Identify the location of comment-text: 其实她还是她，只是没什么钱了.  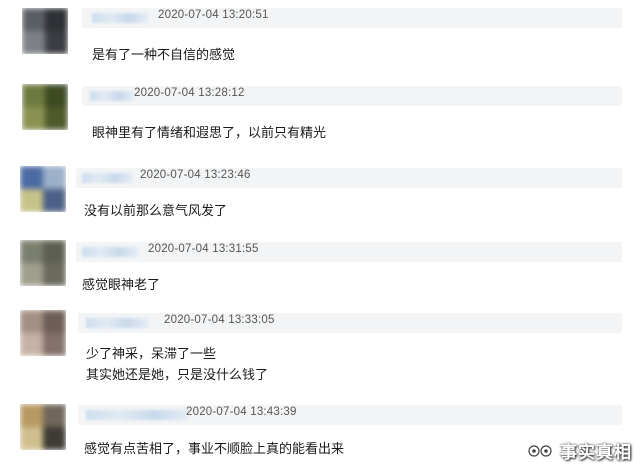
(177, 375).